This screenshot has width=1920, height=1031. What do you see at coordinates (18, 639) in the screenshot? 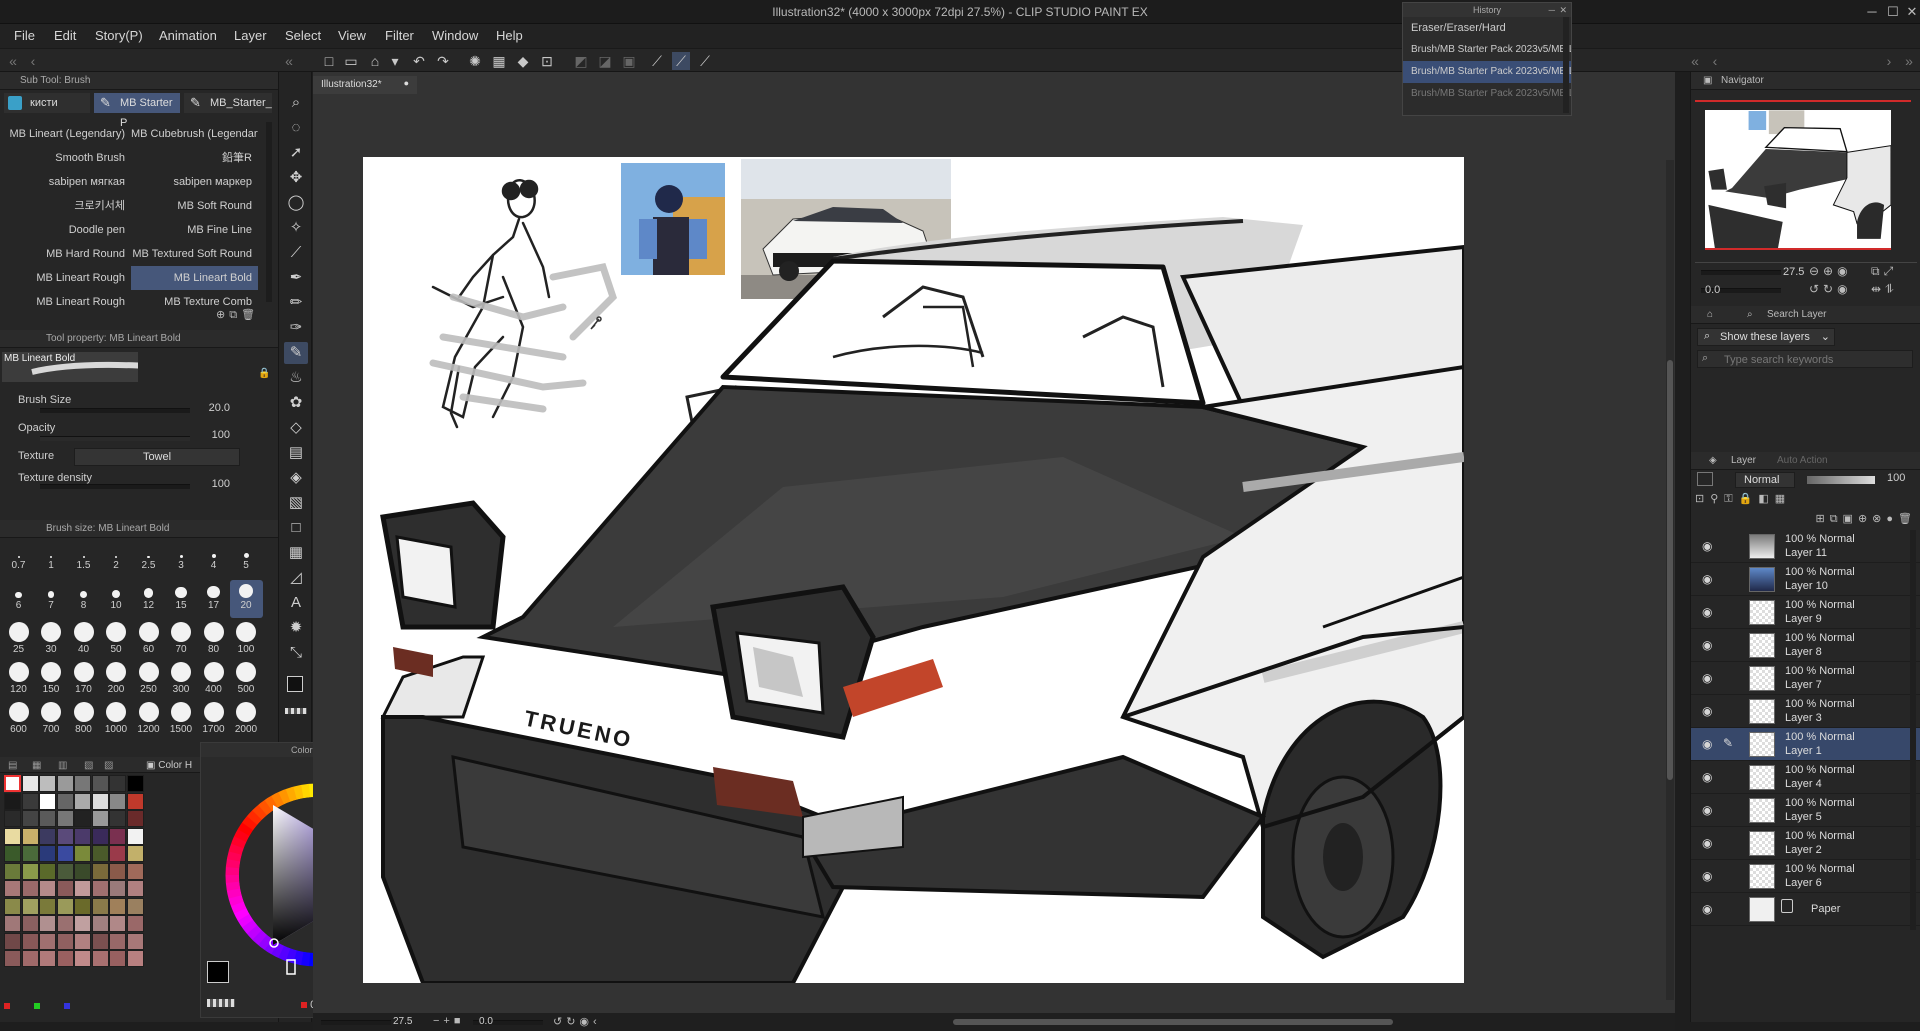
I see `brush-size-preset: 25` at bounding box center [18, 639].